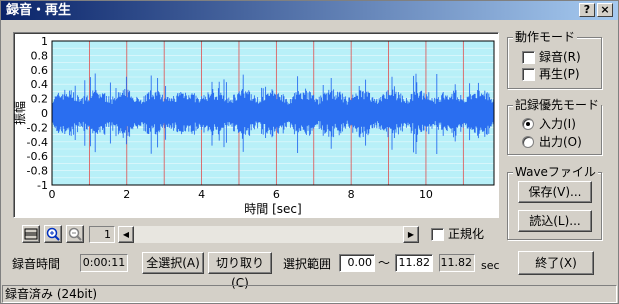 The height and width of the screenshot is (304, 619). I want to click on operation-mode-title: 動作モード, so click(545, 37).